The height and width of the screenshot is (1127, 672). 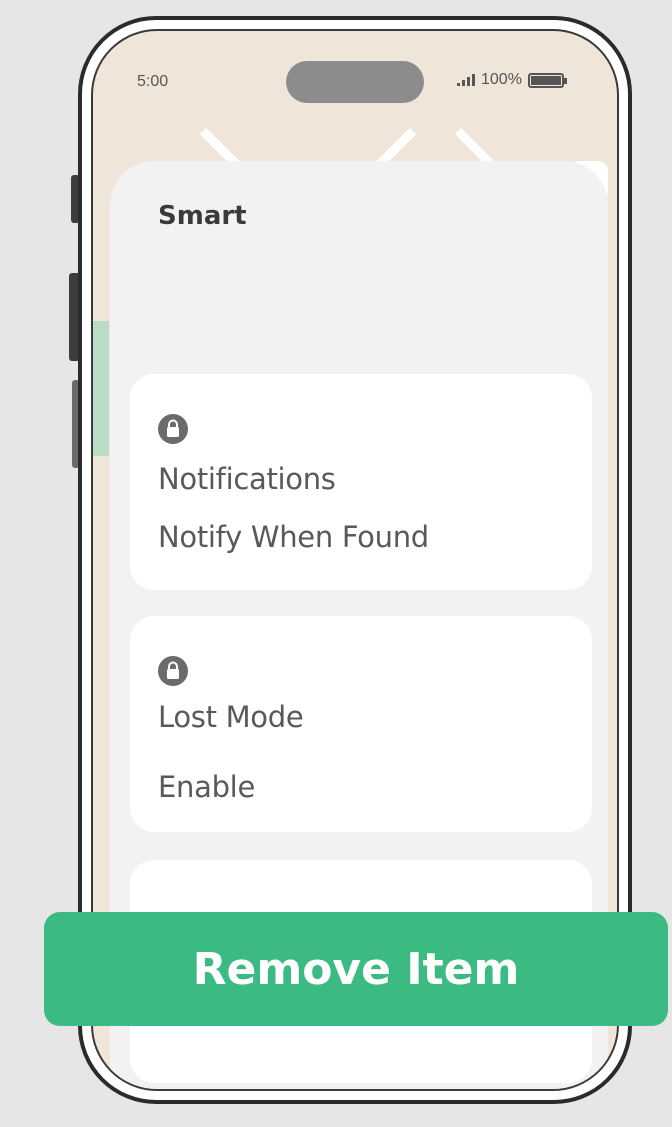 I want to click on sheet-title: Smart, so click(x=202, y=216).